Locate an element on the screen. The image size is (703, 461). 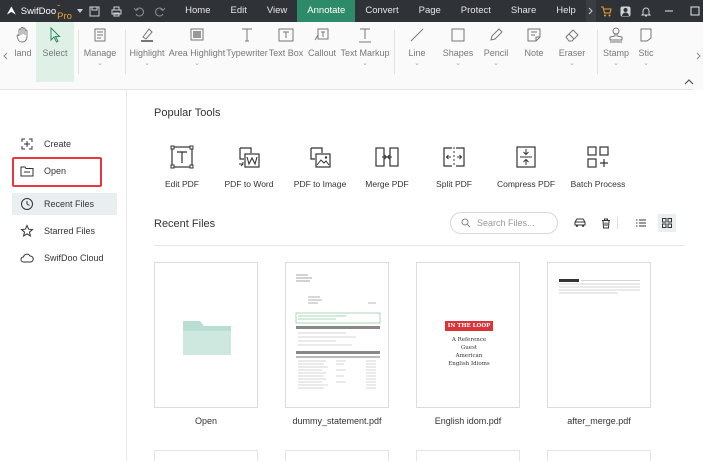
print-icon is located at coordinates (116, 11).